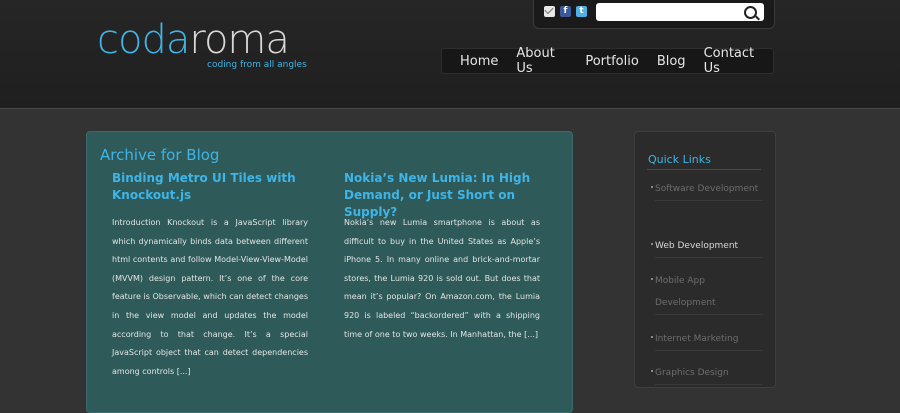 The height and width of the screenshot is (413, 900). Describe the element at coordinates (239, 40) in the screenshot. I see `logo-word-part2: roma` at that location.